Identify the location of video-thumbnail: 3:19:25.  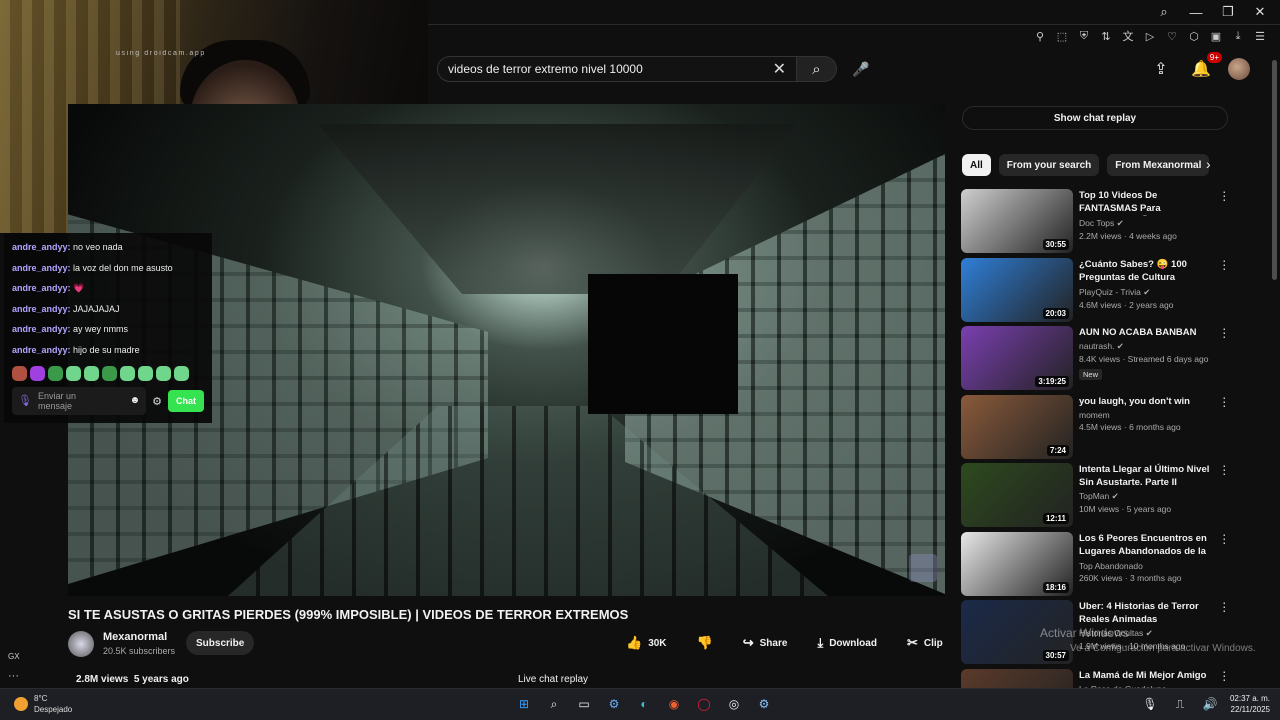
(1017, 358).